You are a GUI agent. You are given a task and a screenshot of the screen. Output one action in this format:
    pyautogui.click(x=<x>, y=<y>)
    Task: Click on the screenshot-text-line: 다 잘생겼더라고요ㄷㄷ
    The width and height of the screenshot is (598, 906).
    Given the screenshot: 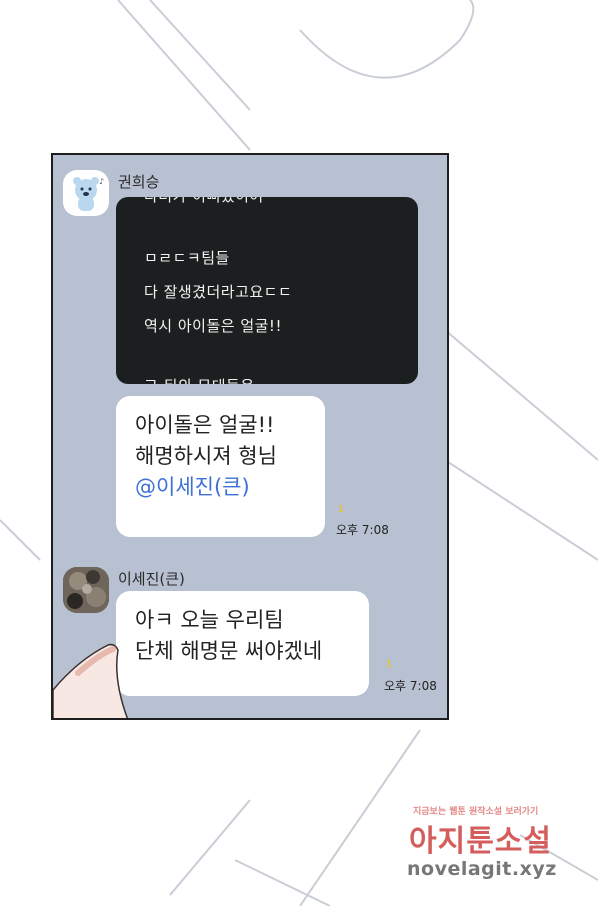 What is the action you would take?
    pyautogui.click(x=218, y=292)
    